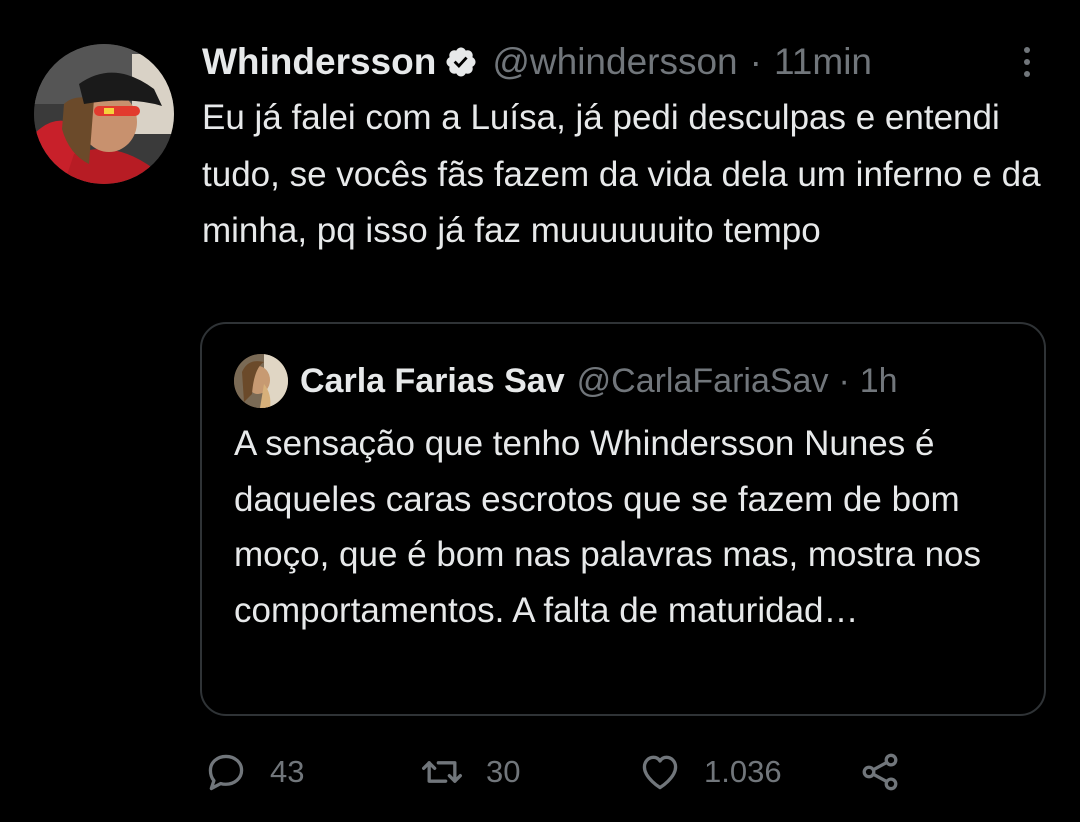  I want to click on quoted-tweet-timestamp: 1h, so click(878, 380).